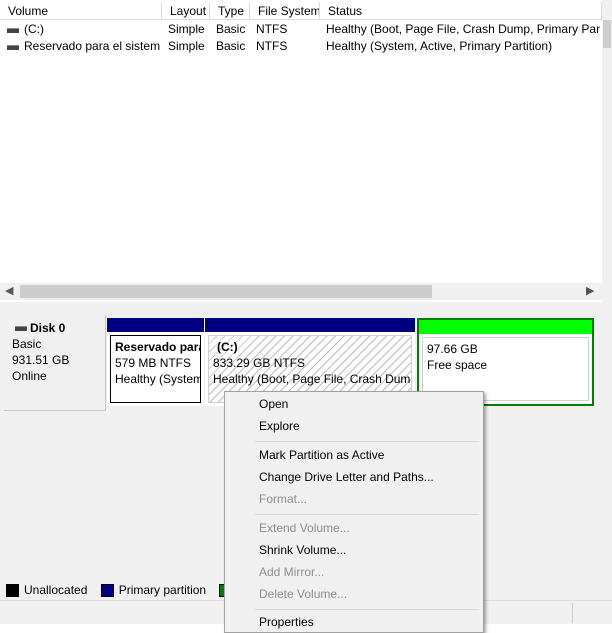  Describe the element at coordinates (48, 328) in the screenshot. I see `disk-name: Disk 0` at that location.